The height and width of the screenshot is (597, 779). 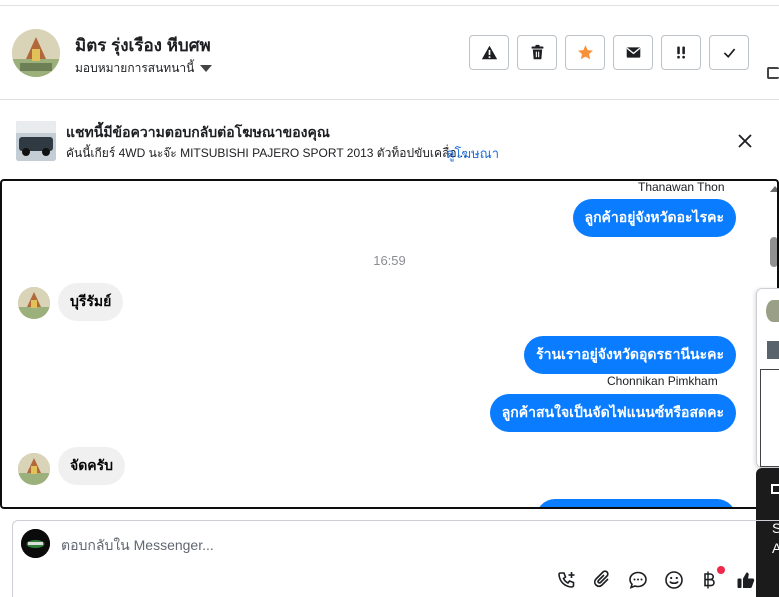 I want to click on message-sender: Chonnikan Pimkham, so click(x=662, y=381).